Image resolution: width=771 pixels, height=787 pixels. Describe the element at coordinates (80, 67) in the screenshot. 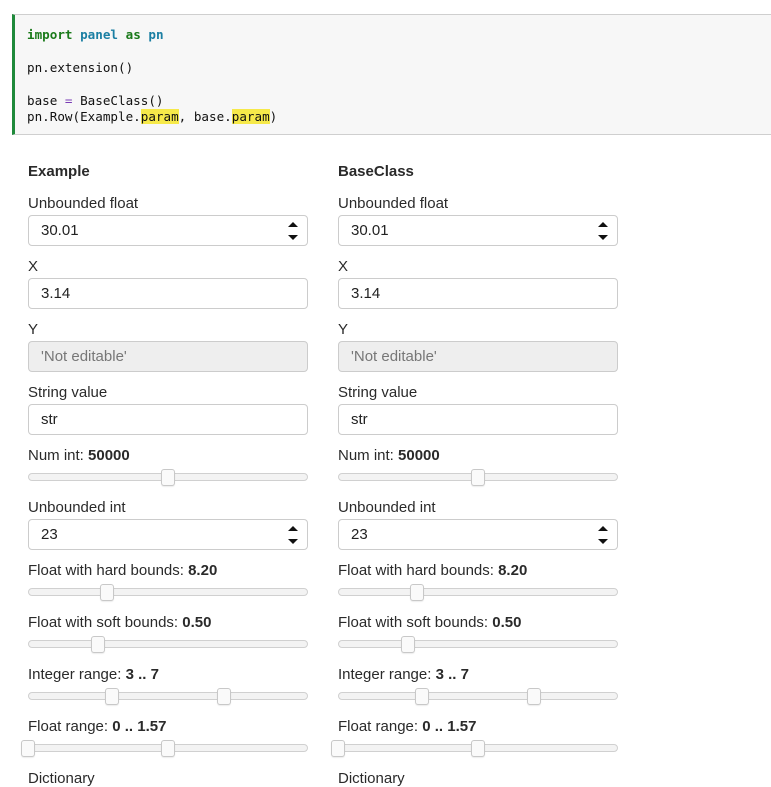

I see `code-line-extension: pn.extension()` at that location.